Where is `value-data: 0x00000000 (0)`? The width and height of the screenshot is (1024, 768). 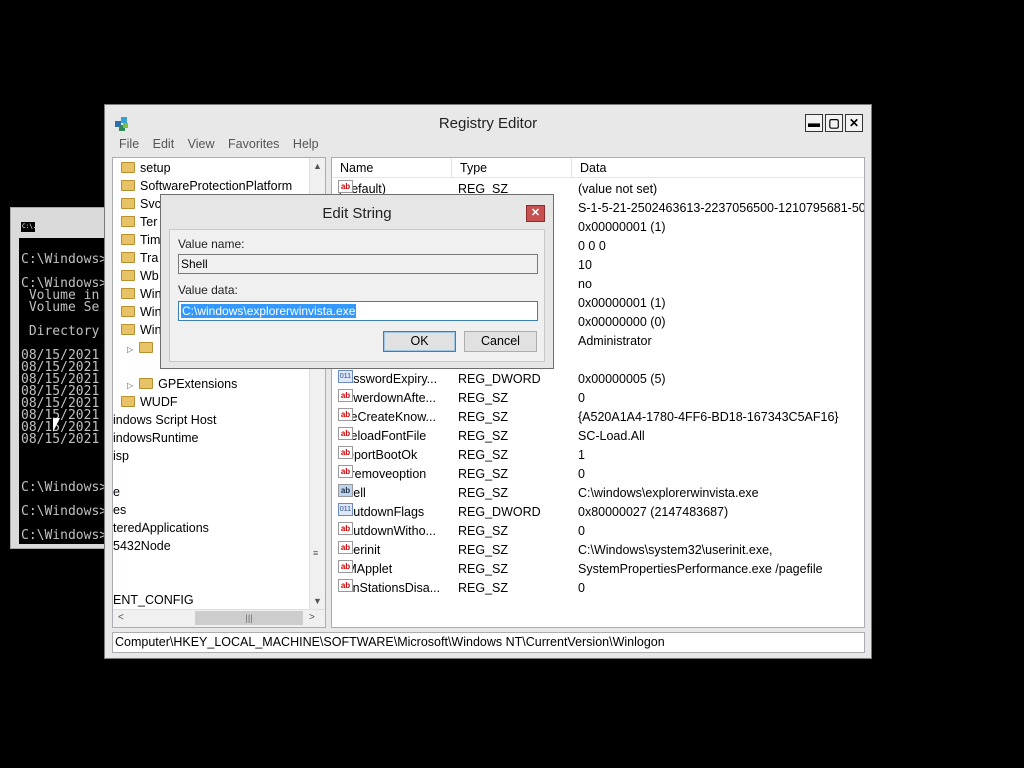 value-data: 0x00000000 (0) is located at coordinates (622, 322).